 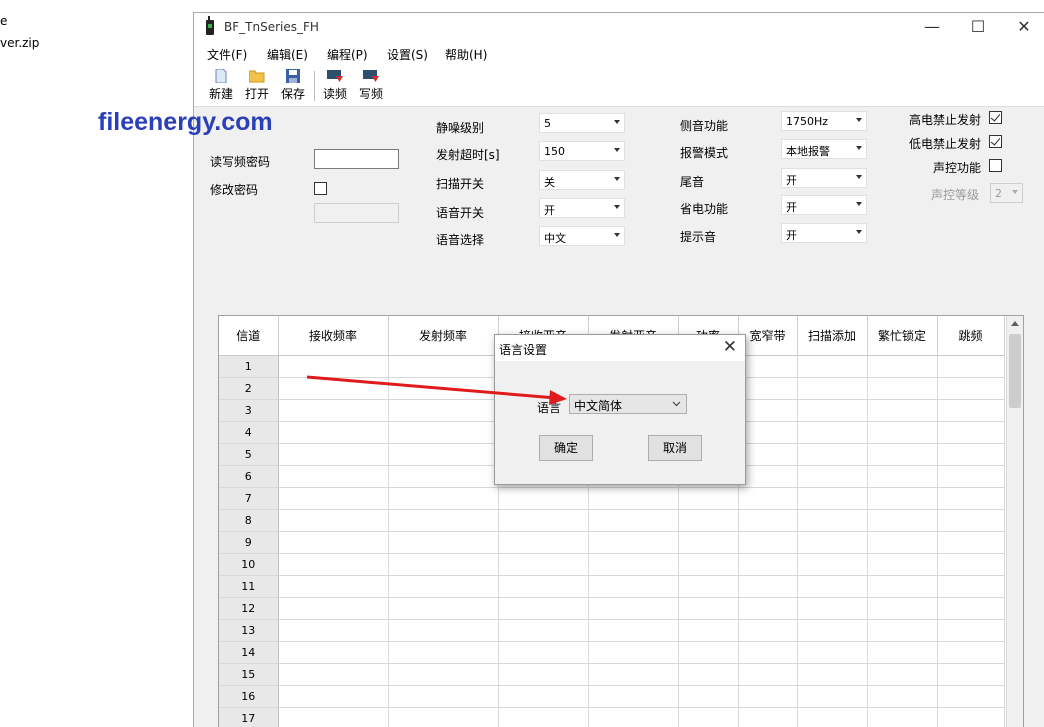 I want to click on watermark-text: fileenergy.com, so click(x=185, y=122).